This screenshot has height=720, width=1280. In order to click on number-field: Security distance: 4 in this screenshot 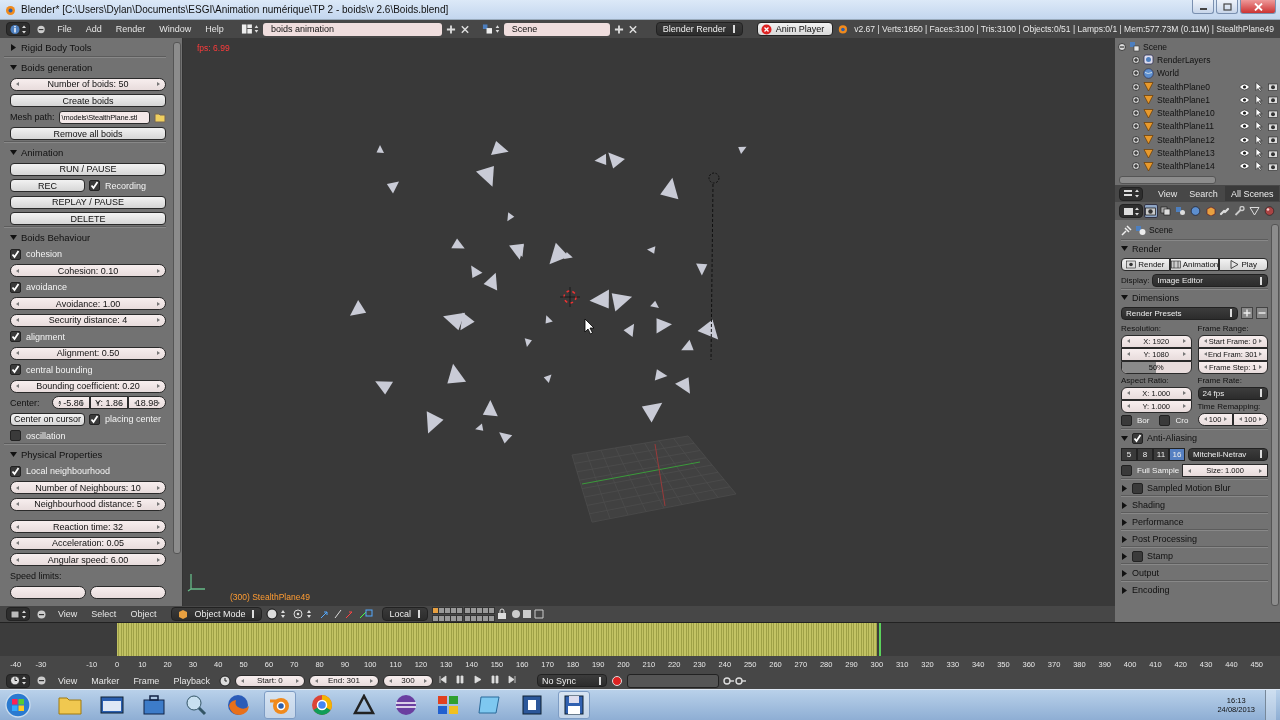, I will do `click(88, 320)`.